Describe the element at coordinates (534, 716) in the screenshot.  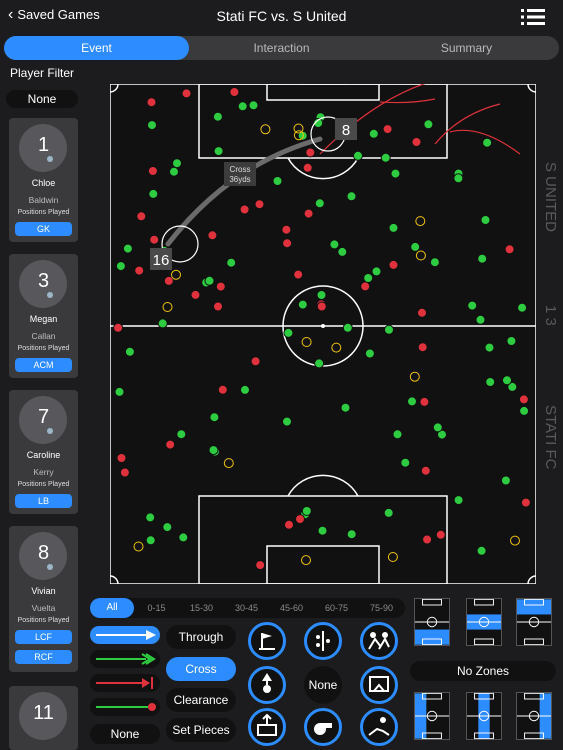
I see `zone-right-channel` at that location.